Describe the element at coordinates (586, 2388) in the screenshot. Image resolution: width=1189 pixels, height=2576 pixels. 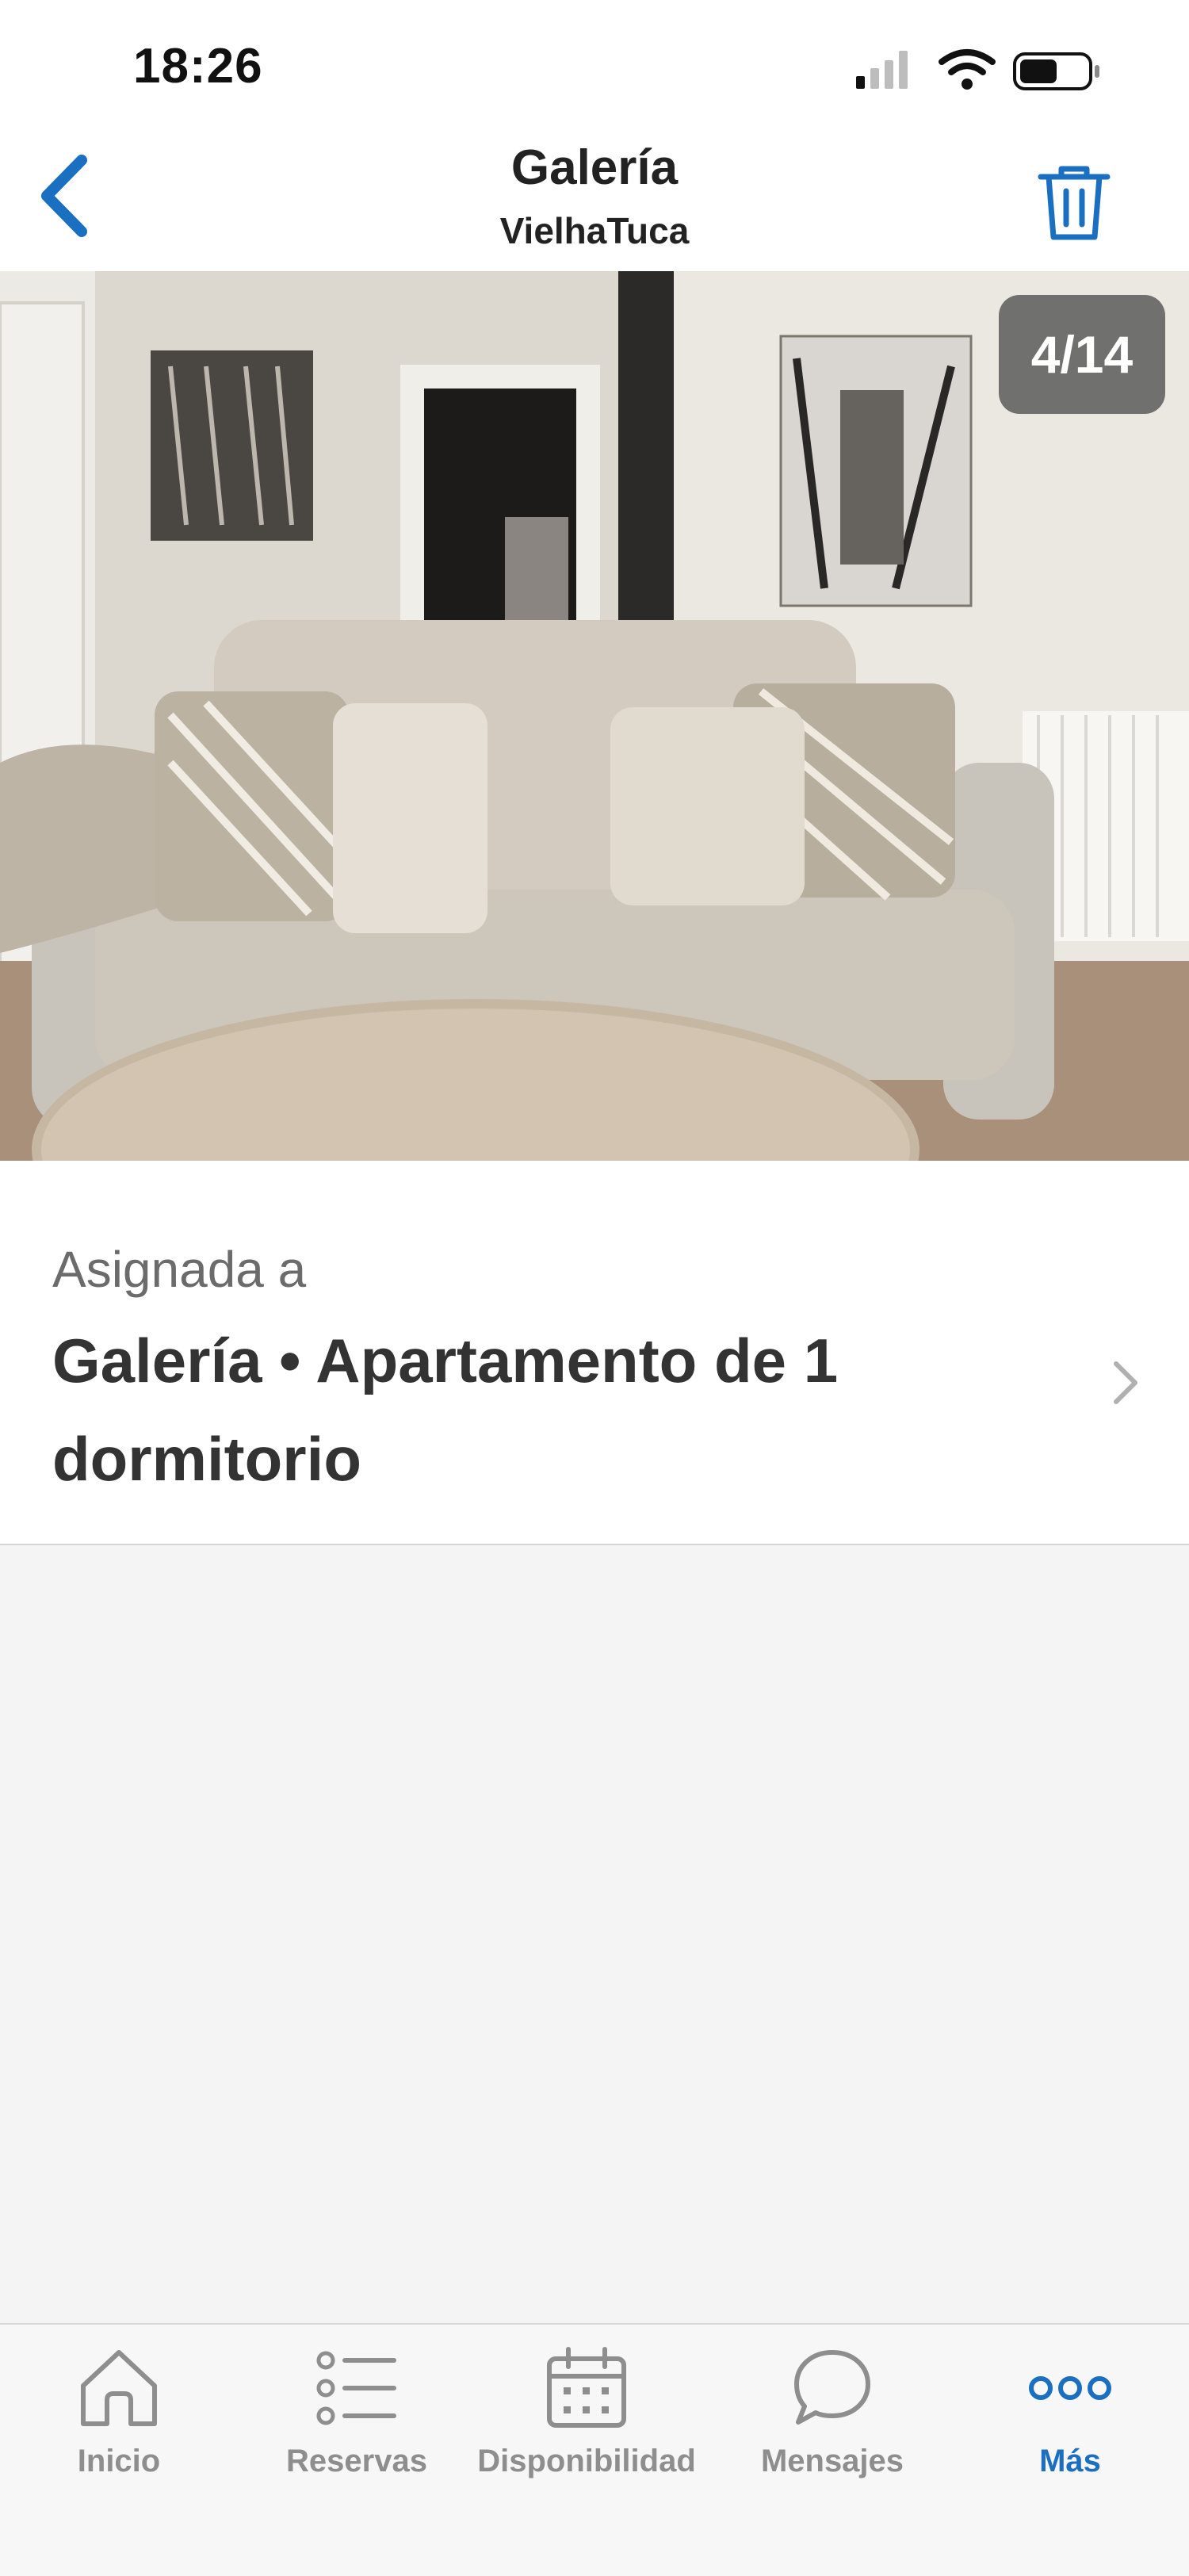
I see `calendar-icon` at that location.